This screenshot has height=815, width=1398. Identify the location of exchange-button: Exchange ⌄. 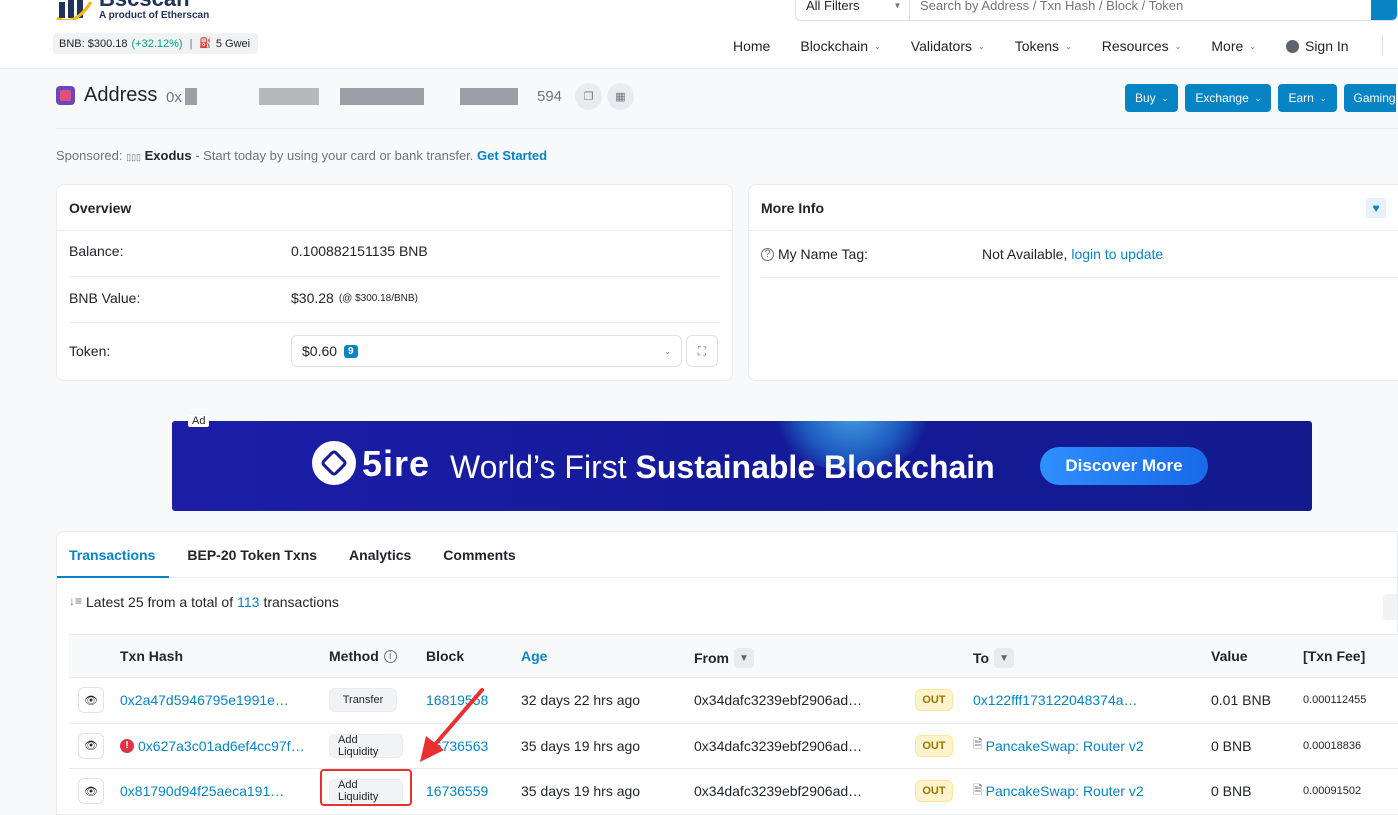
(1228, 98).